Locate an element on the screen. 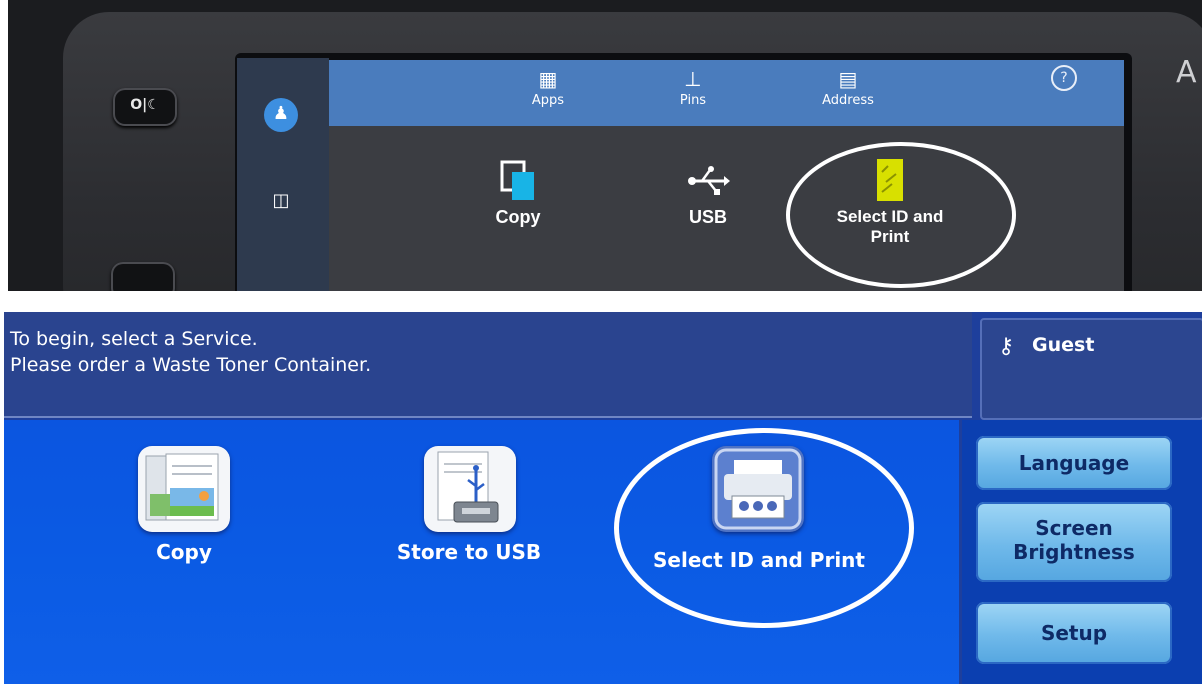 This screenshot has width=1202, height=684. service-copy is located at coordinates (184, 489).